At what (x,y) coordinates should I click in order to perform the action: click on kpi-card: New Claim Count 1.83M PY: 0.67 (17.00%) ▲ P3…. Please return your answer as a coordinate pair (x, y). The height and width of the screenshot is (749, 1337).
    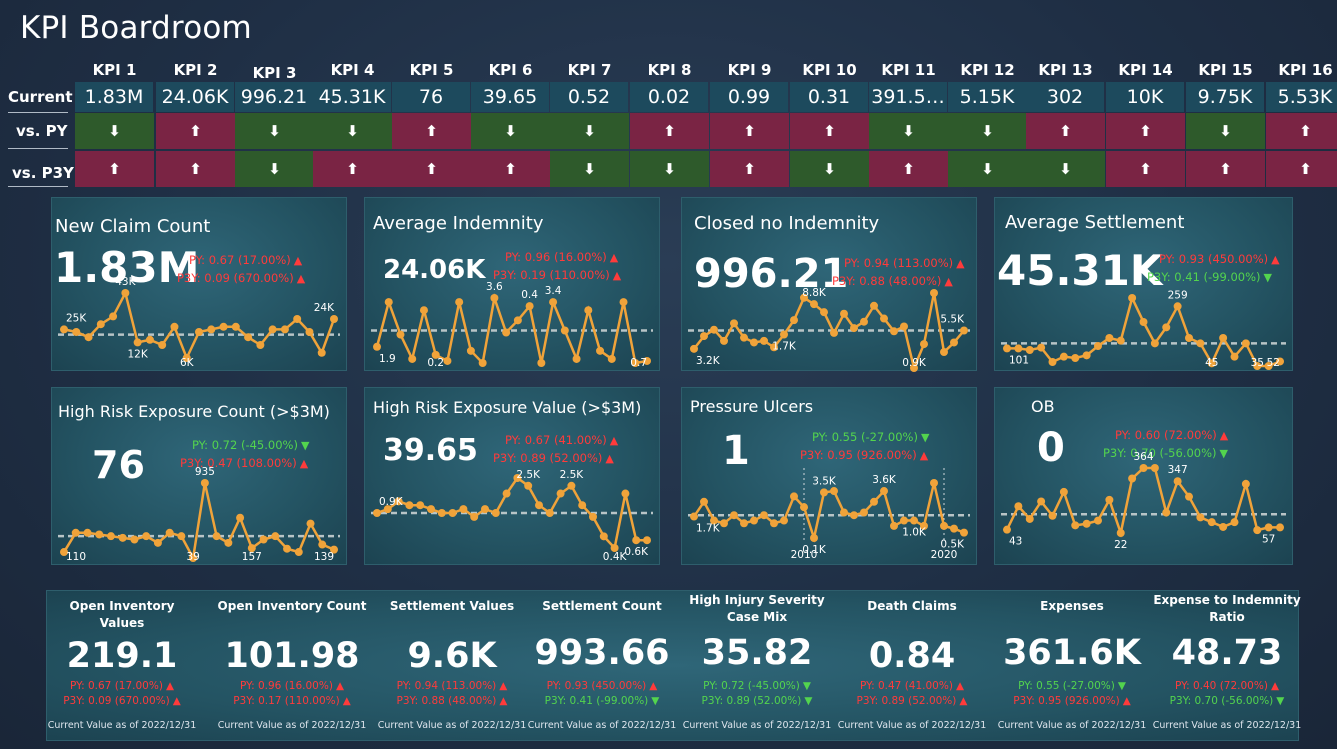
    Looking at the image, I should click on (199, 284).